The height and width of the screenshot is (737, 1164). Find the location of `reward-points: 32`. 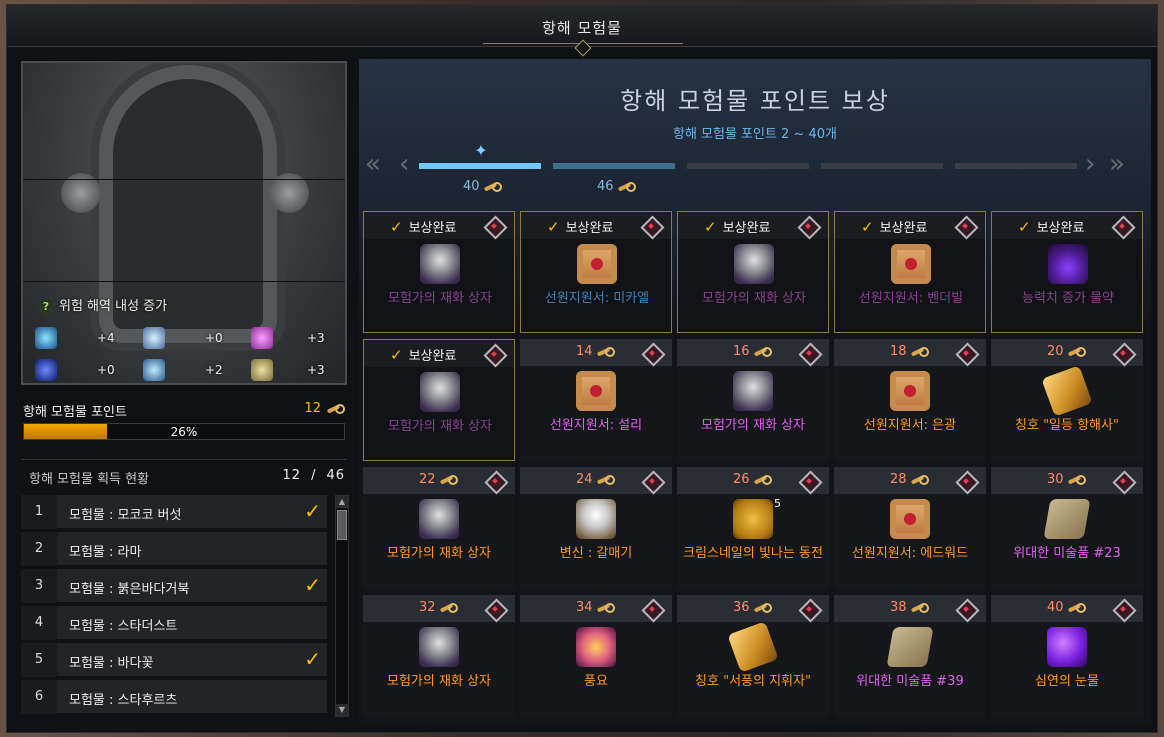

reward-points: 32 is located at coordinates (438, 607).